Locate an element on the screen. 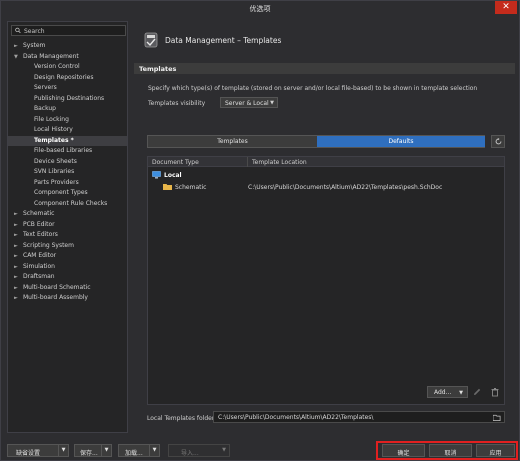 The width and height of the screenshot is (520, 461). folder-icon is located at coordinates (167, 187).